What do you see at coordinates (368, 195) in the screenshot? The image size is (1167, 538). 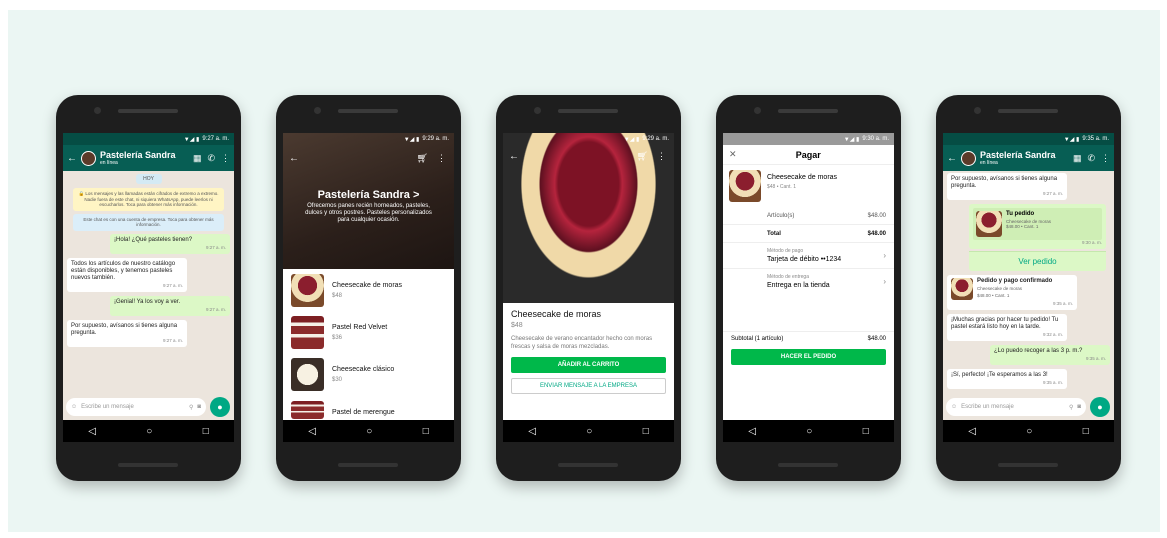 I see `shop-title: Pastelería Sandra >` at bounding box center [368, 195].